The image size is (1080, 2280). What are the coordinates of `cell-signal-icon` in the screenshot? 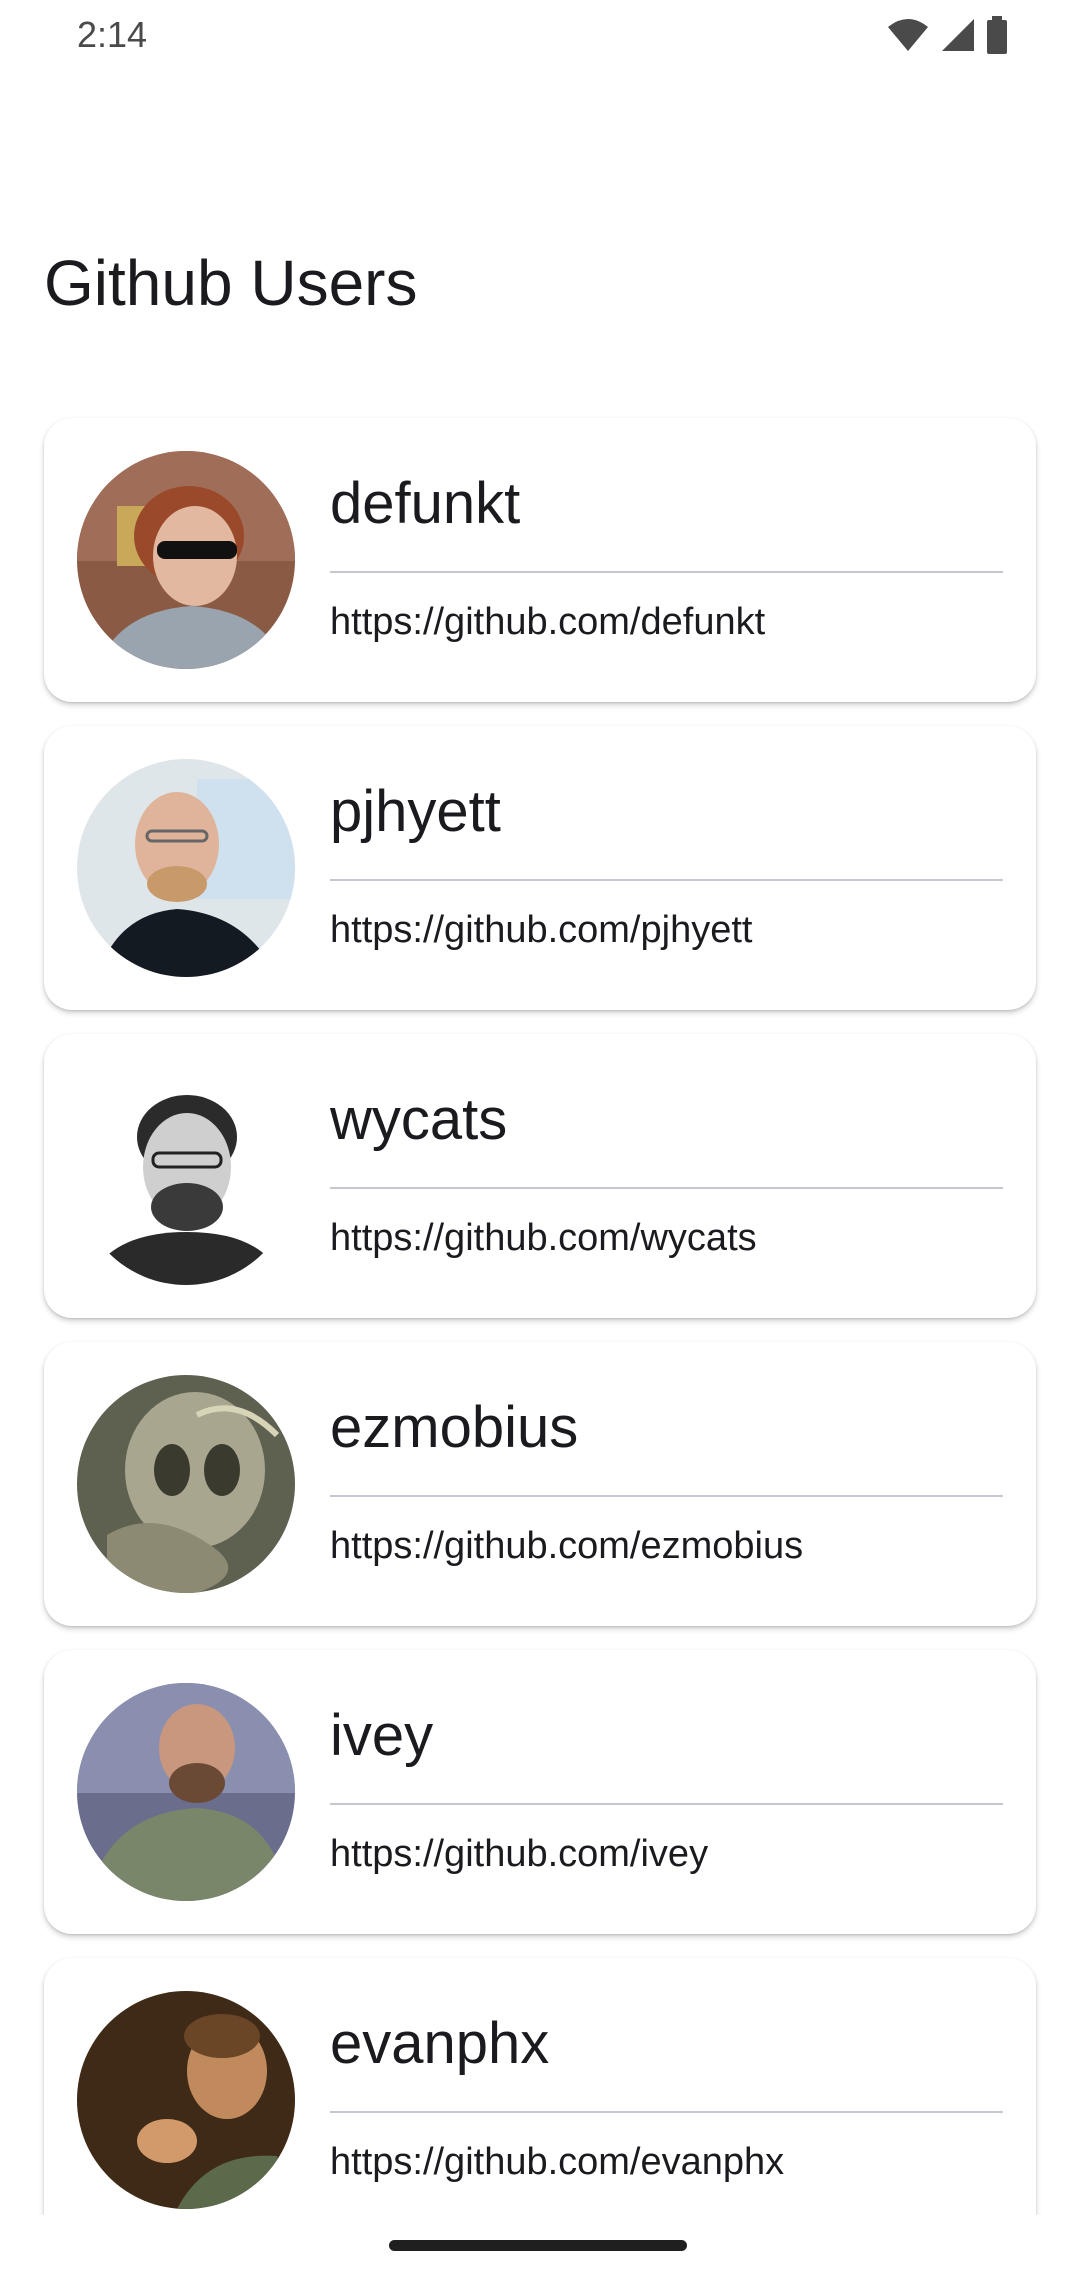 It's located at (958, 37).